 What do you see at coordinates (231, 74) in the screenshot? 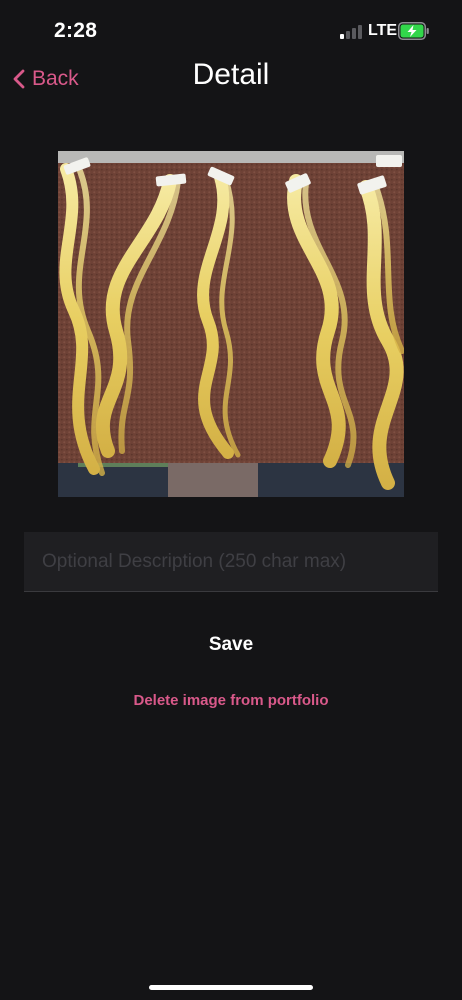
I see `page-title: Detail` at bounding box center [231, 74].